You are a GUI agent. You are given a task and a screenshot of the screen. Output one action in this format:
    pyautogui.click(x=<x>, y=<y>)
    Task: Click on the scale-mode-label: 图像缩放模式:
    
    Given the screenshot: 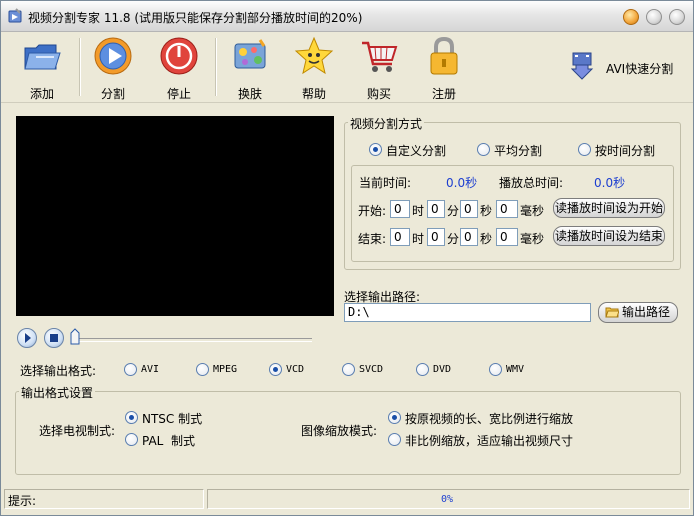 What is the action you would take?
    pyautogui.click(x=339, y=431)
    